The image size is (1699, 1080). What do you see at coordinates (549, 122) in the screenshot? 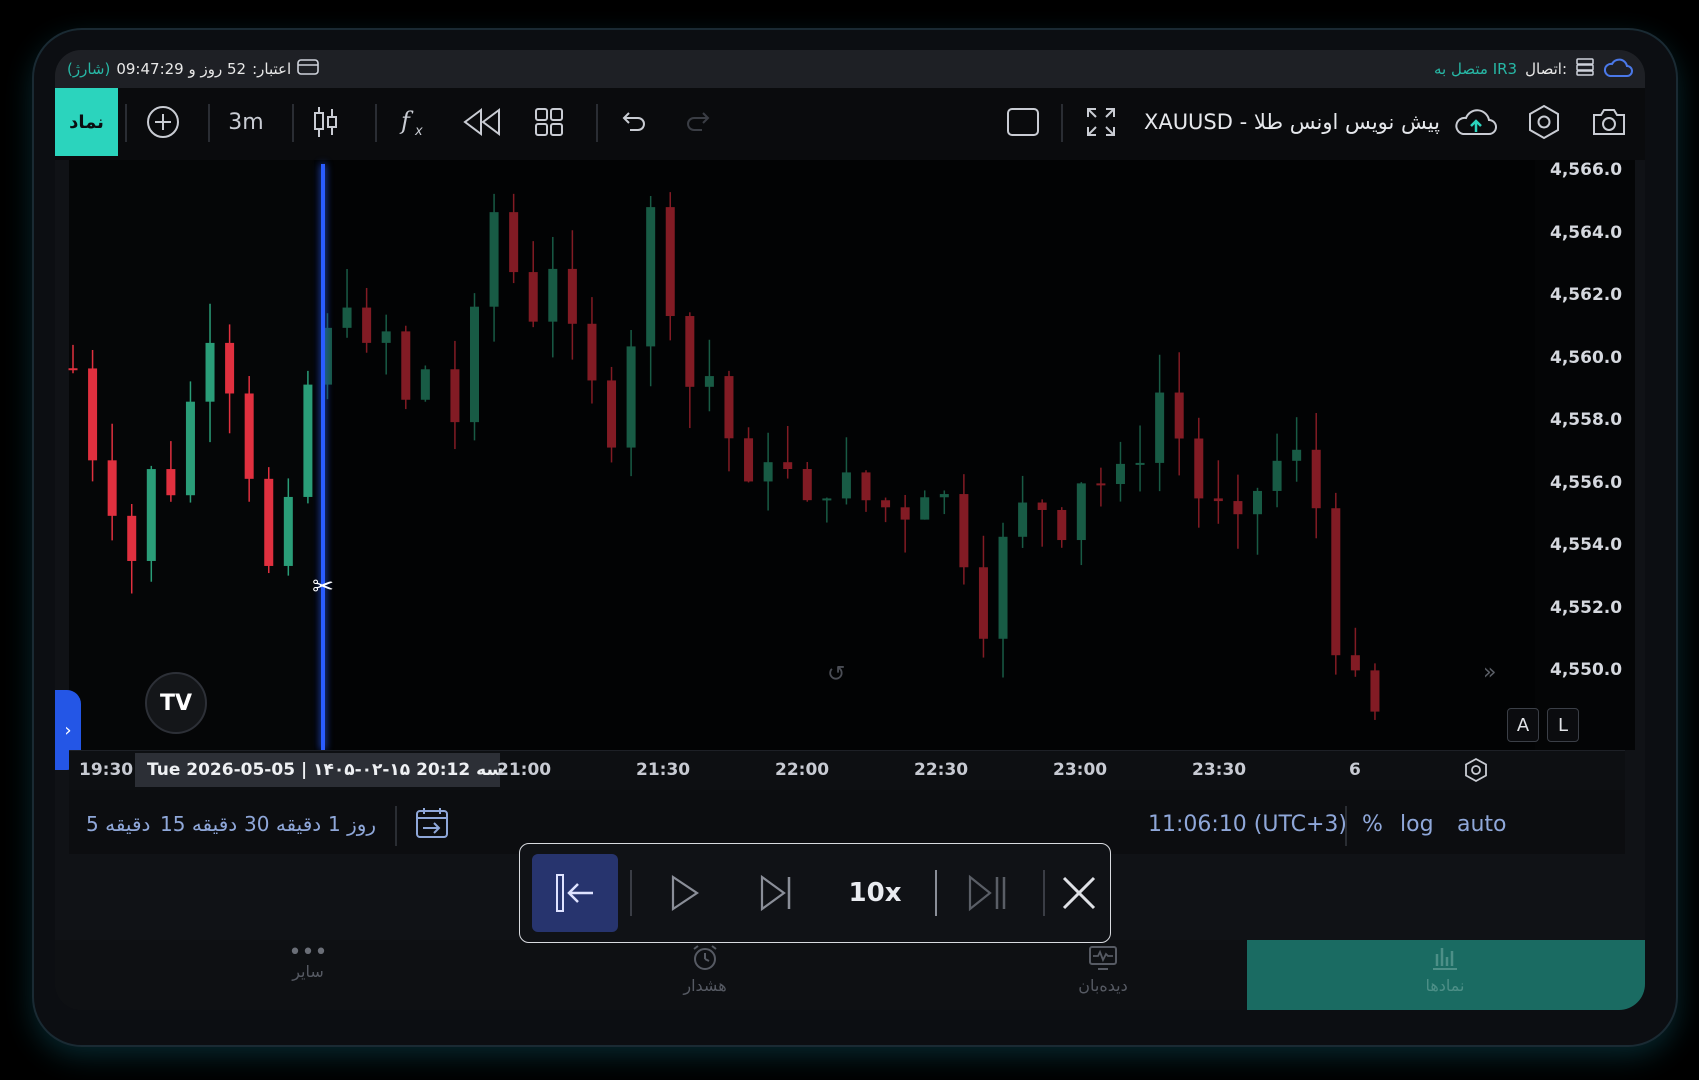
I see `layout-grid-icon` at bounding box center [549, 122].